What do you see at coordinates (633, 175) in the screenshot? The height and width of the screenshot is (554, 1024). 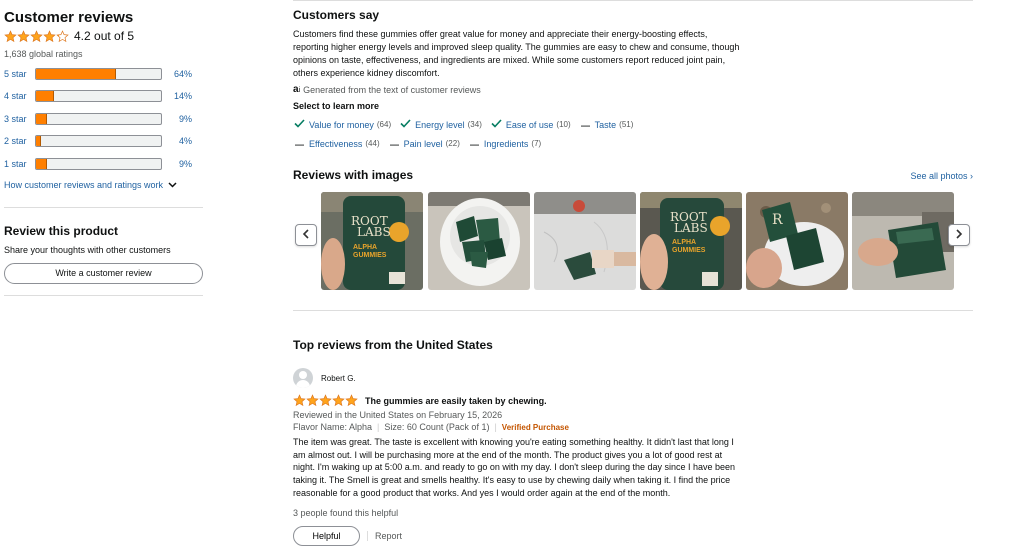 I see `reviews-with-images-header: Reviews with images See all photos ›` at bounding box center [633, 175].